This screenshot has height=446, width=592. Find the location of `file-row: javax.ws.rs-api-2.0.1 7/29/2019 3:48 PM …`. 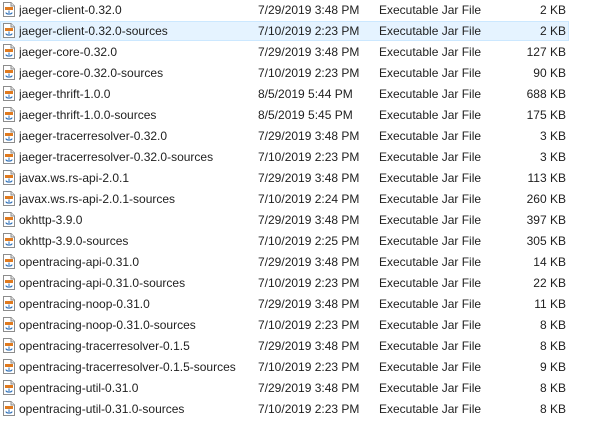

file-row: javax.ws.rs-api-2.0.1 7/29/2019 3:48 PM … is located at coordinates (296, 178).